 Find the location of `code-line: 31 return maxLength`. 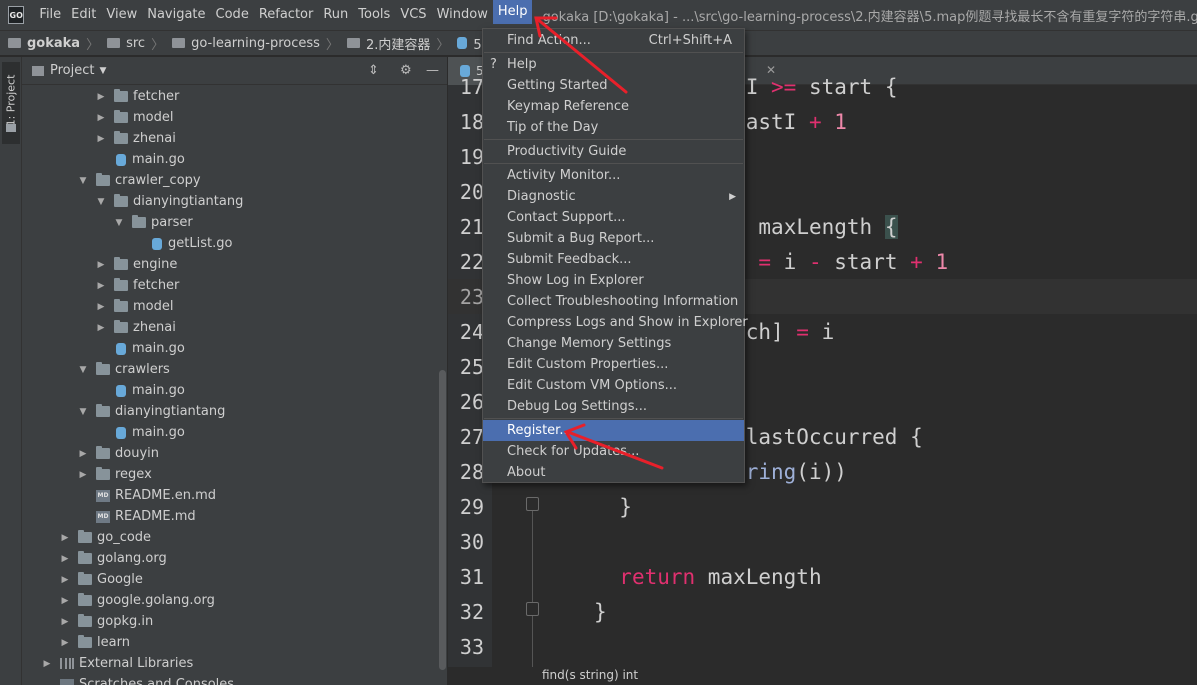

code-line: 31 return maxLength is located at coordinates (822, 576).